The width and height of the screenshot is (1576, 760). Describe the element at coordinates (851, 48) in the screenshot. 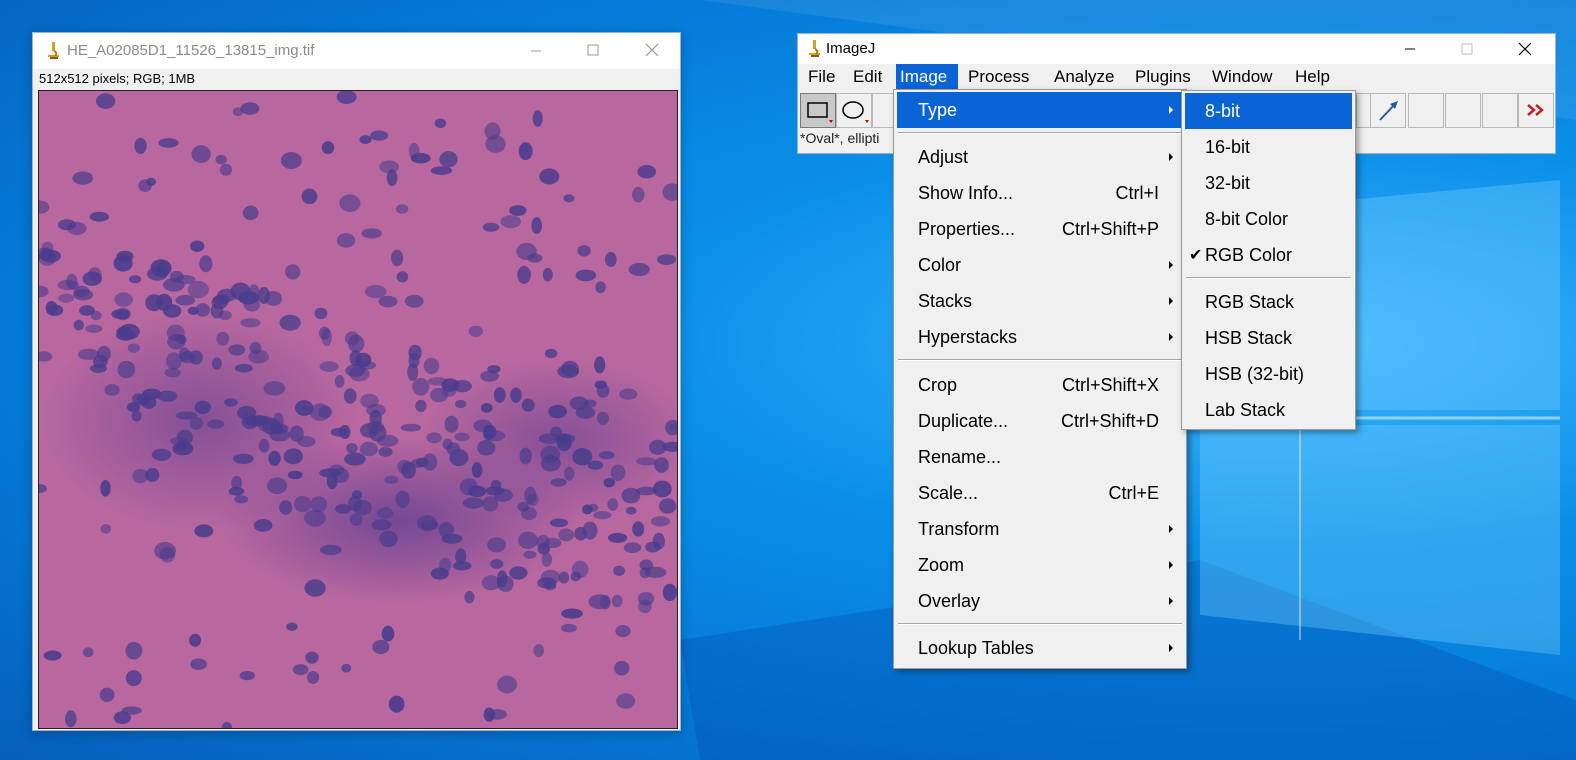

I see `imagej-title: ImageJ` at that location.